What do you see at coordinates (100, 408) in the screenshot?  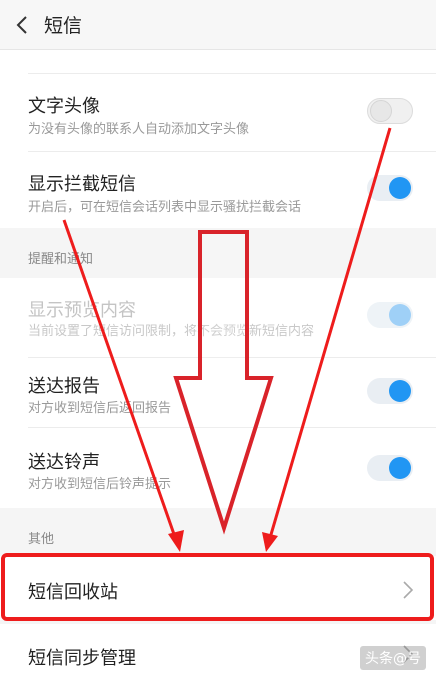 I see `setting-description: 对方收到短信后返回报告` at bounding box center [100, 408].